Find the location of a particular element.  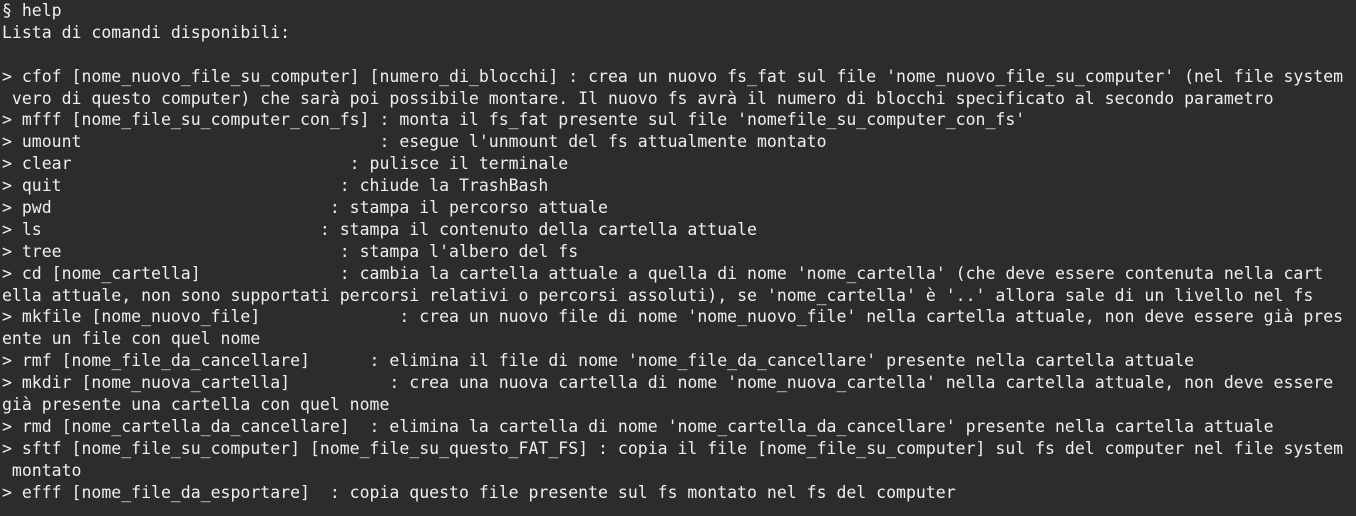

prompt-line: § help is located at coordinates (32, 10).